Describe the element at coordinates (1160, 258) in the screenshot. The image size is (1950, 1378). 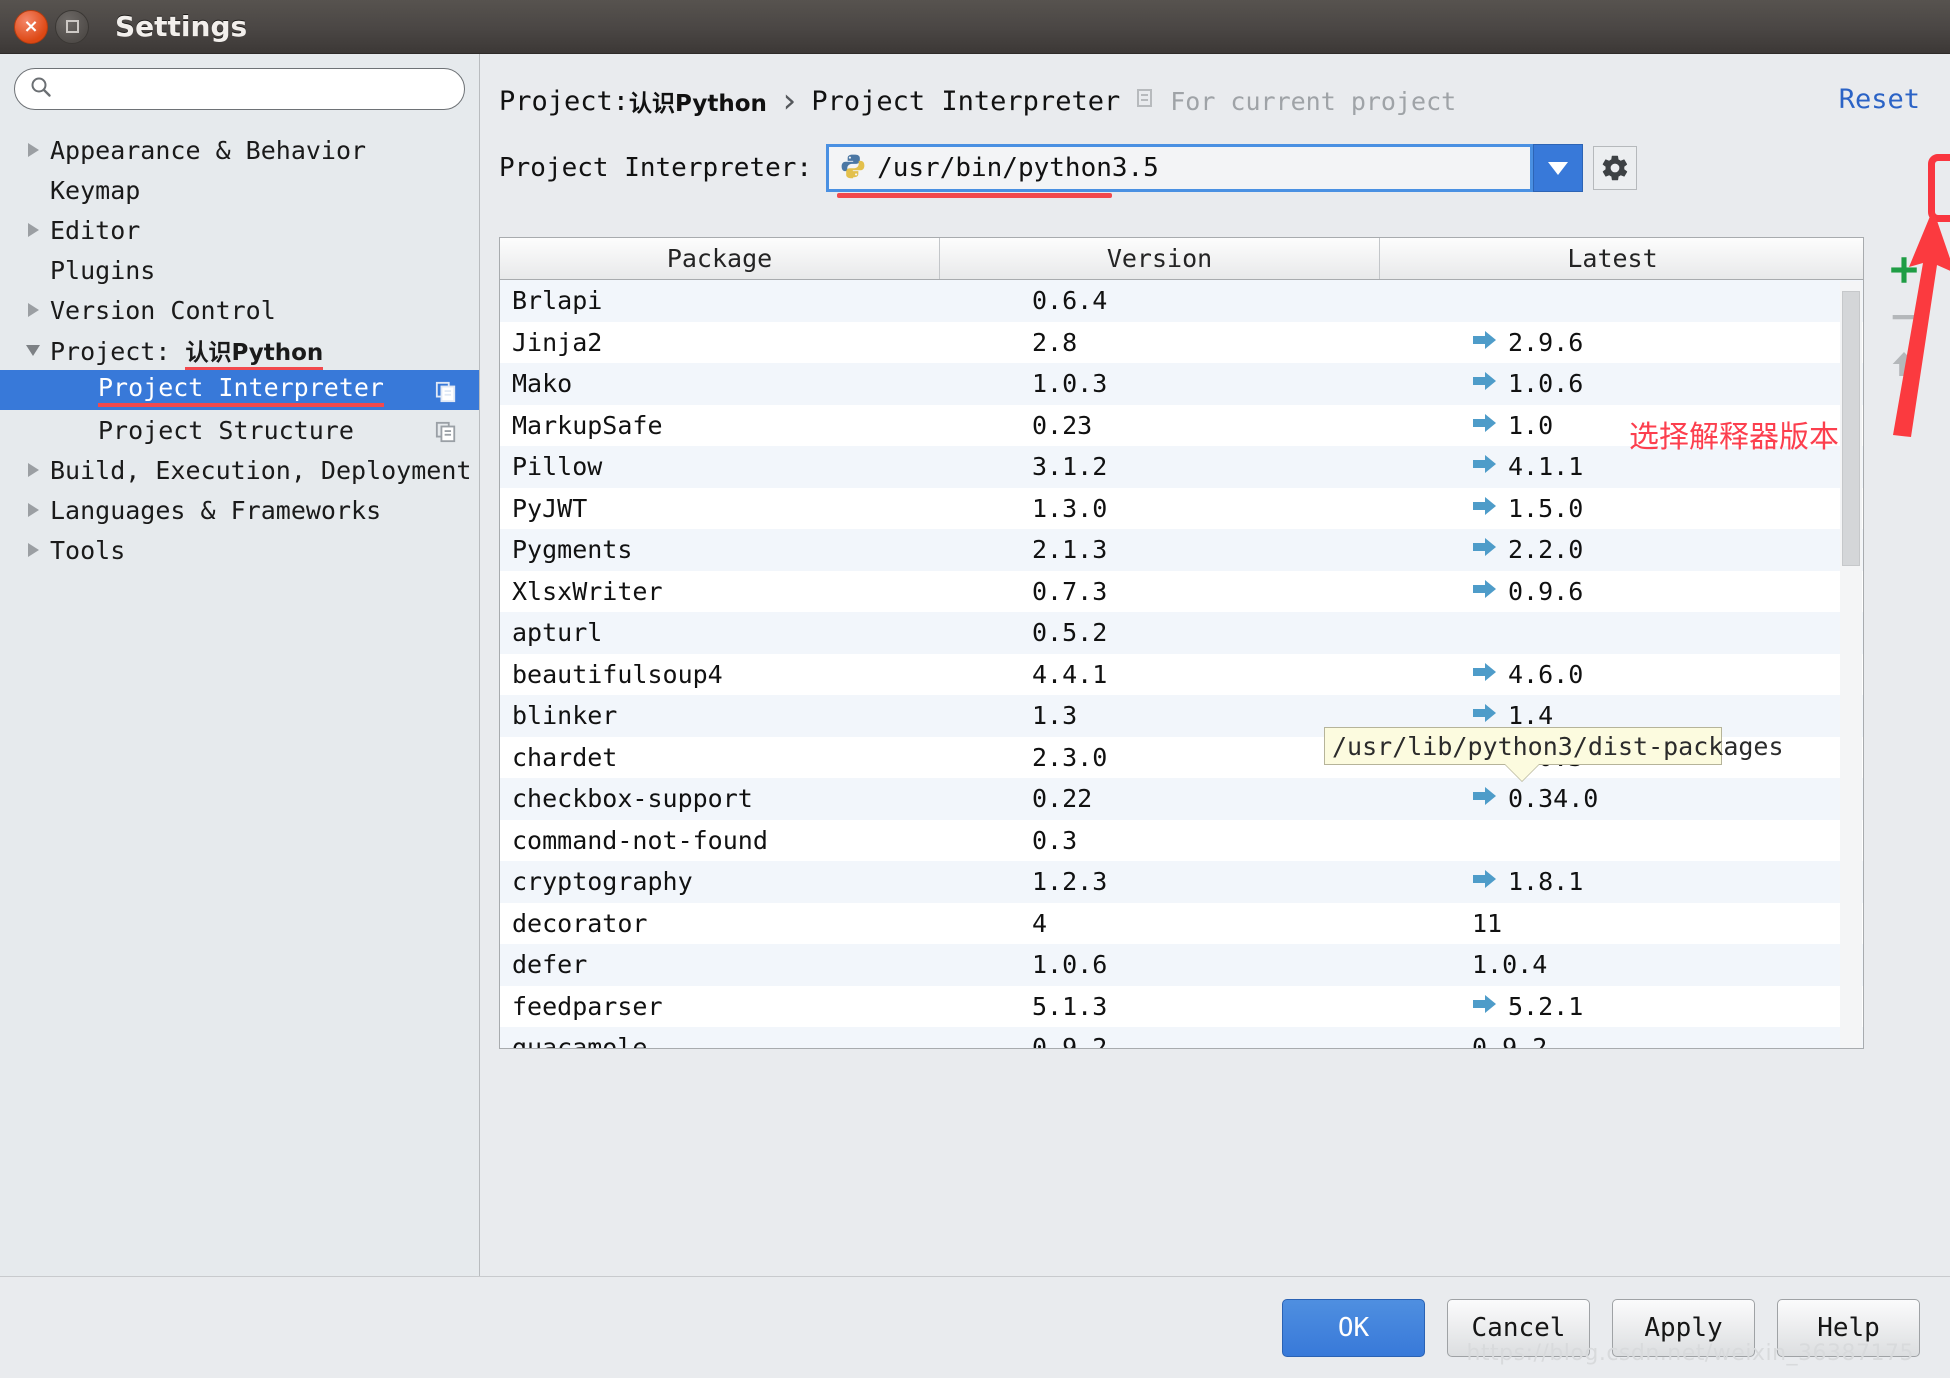
I see `column-header-version: Version` at that location.